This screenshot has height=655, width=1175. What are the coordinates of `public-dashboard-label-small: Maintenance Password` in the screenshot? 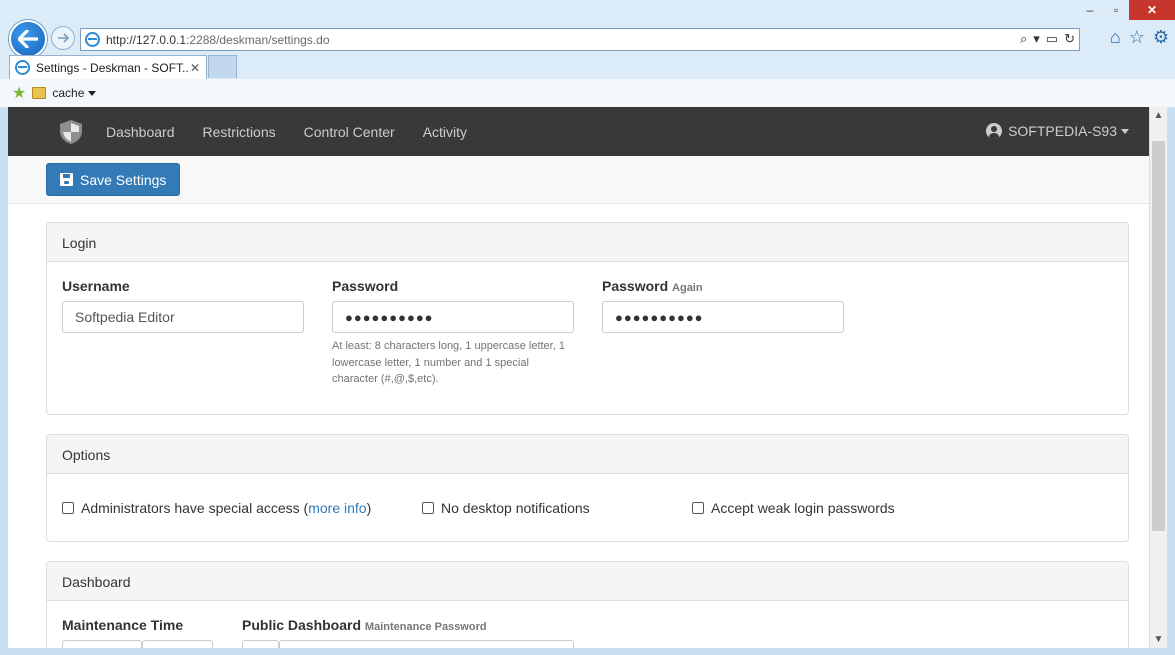 It's located at (425, 627).